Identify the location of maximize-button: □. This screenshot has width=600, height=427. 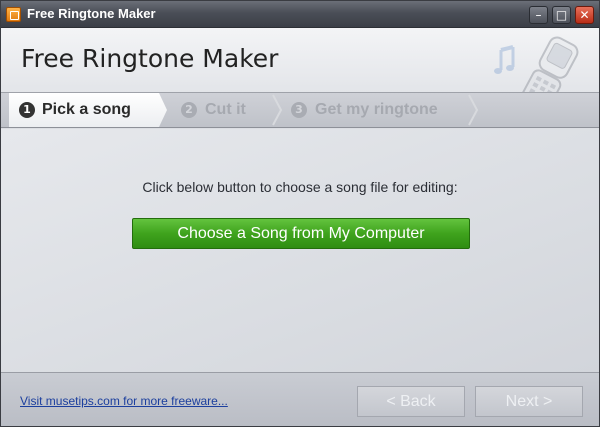
(561, 15).